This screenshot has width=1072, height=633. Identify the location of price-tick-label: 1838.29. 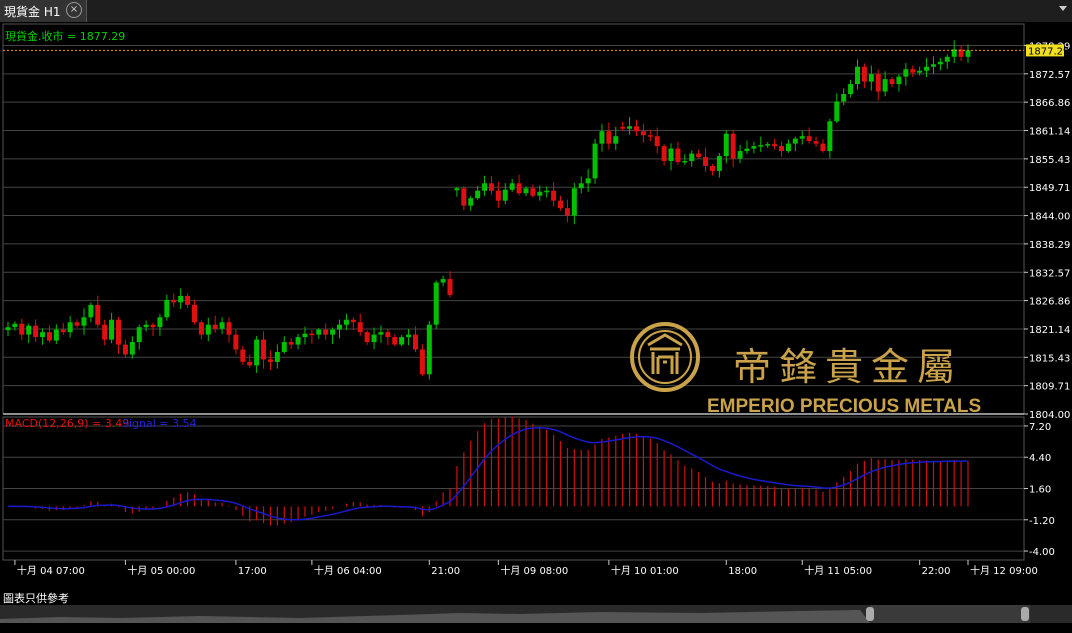
(1049, 245).